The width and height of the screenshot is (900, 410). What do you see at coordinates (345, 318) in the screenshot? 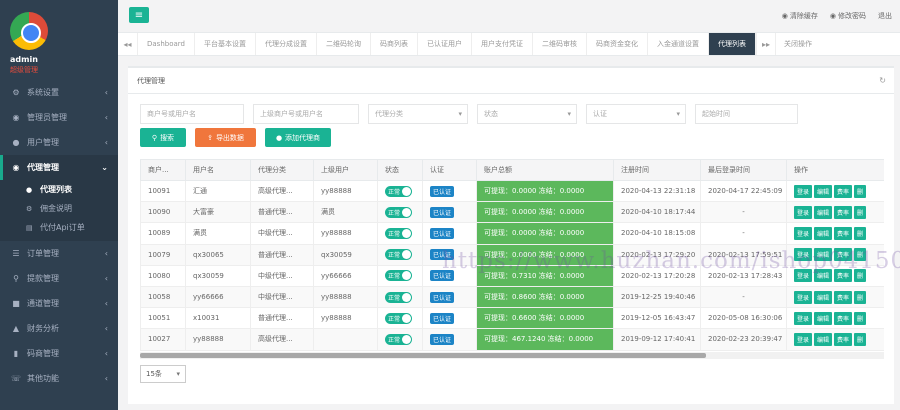
I see `parent-user-cell: yy88888` at bounding box center [345, 318].